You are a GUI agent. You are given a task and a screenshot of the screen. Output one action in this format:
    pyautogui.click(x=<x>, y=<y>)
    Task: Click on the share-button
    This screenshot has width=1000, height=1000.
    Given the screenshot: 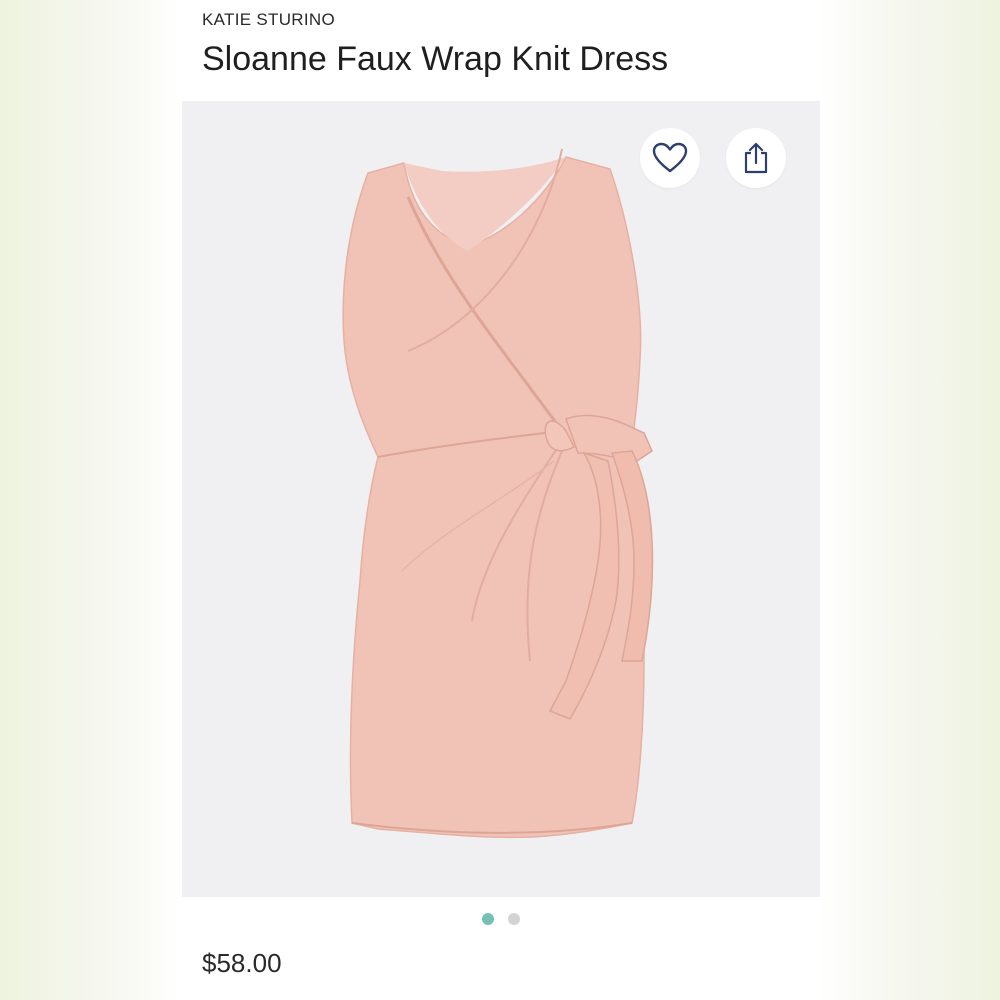 What is the action you would take?
    pyautogui.click(x=756, y=158)
    